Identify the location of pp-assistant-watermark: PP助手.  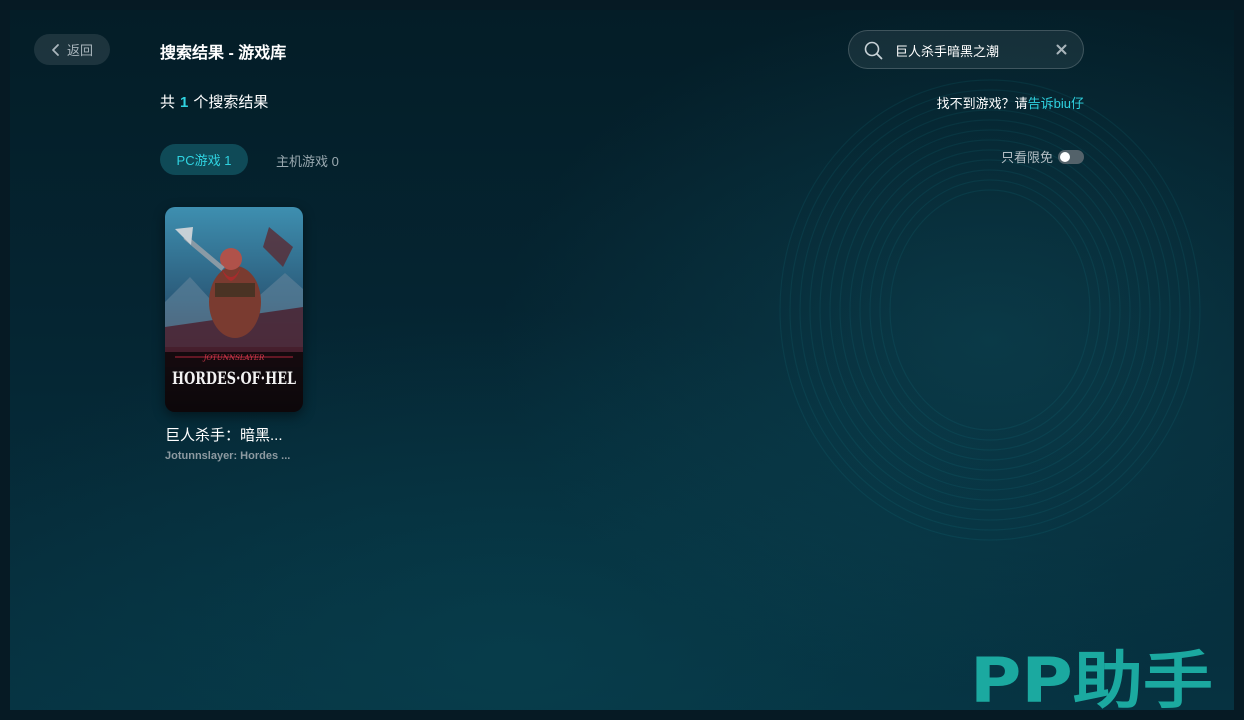
(1091, 678).